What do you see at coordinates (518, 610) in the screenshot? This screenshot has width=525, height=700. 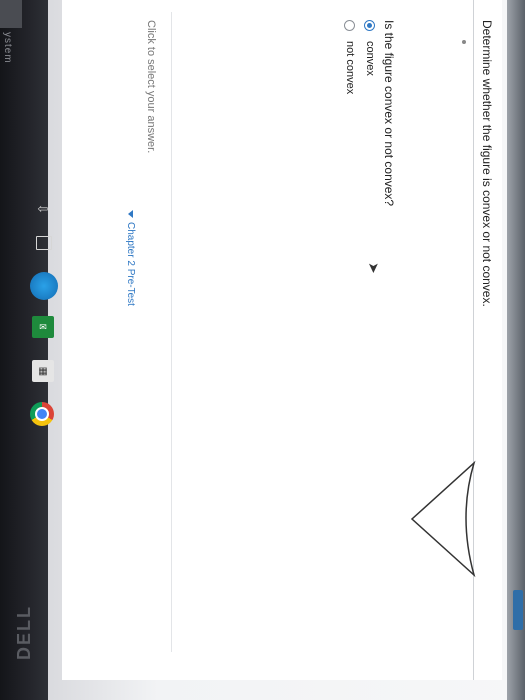 I see `scrollbar-handle` at bounding box center [518, 610].